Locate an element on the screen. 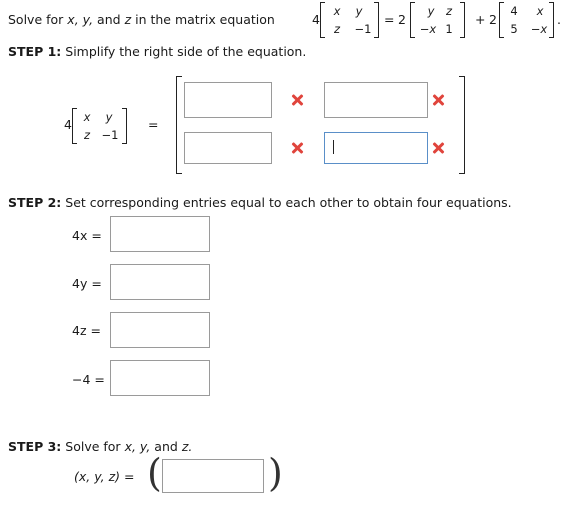 The height and width of the screenshot is (506, 565). step2-label: STEP 2: is located at coordinates (35, 202).